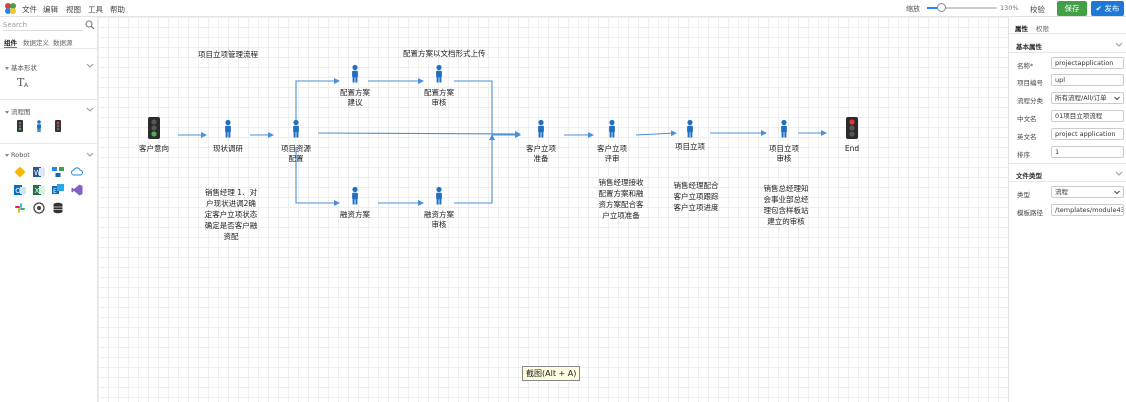  Describe the element at coordinates (690, 146) in the screenshot. I see `node-label-approve: 项目立项` at that location.